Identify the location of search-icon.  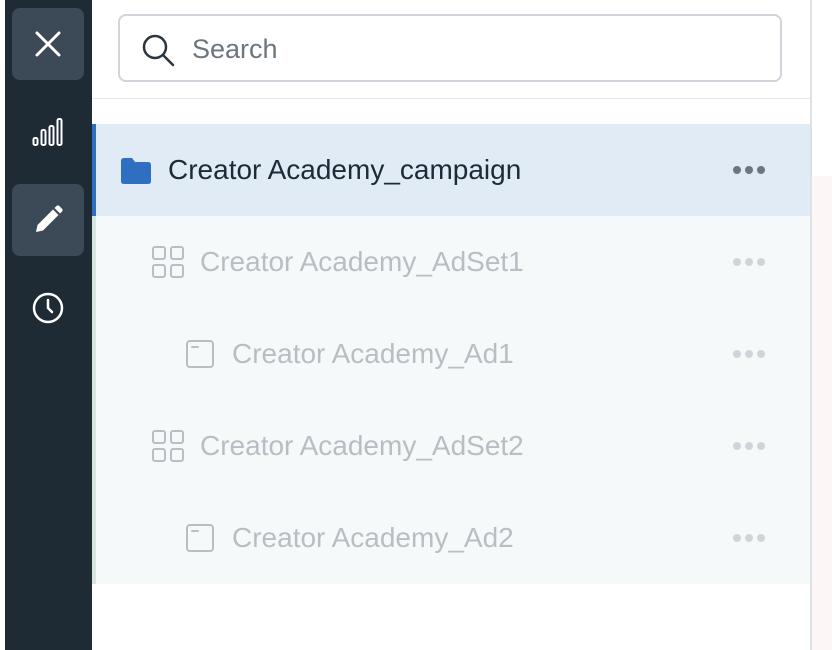
(158, 50).